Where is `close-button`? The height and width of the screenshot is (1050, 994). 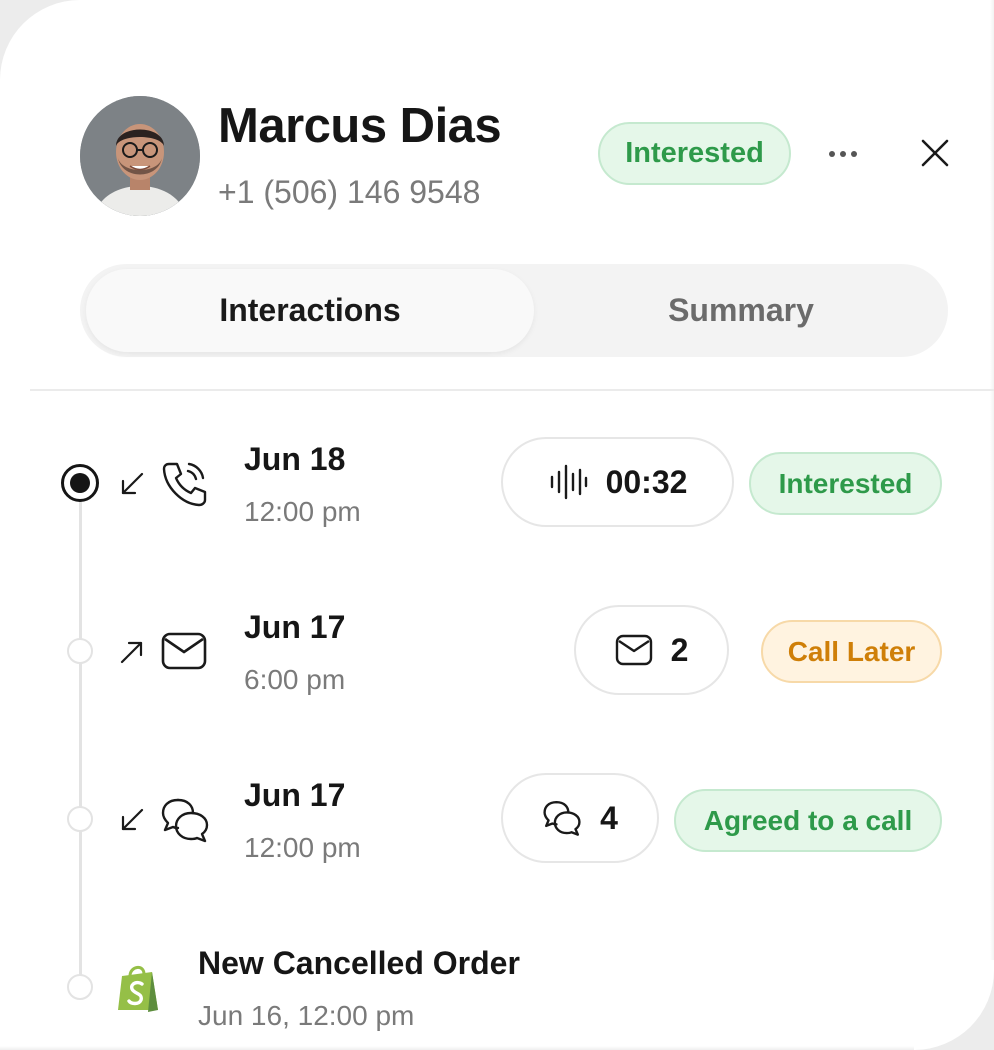 close-button is located at coordinates (935, 153).